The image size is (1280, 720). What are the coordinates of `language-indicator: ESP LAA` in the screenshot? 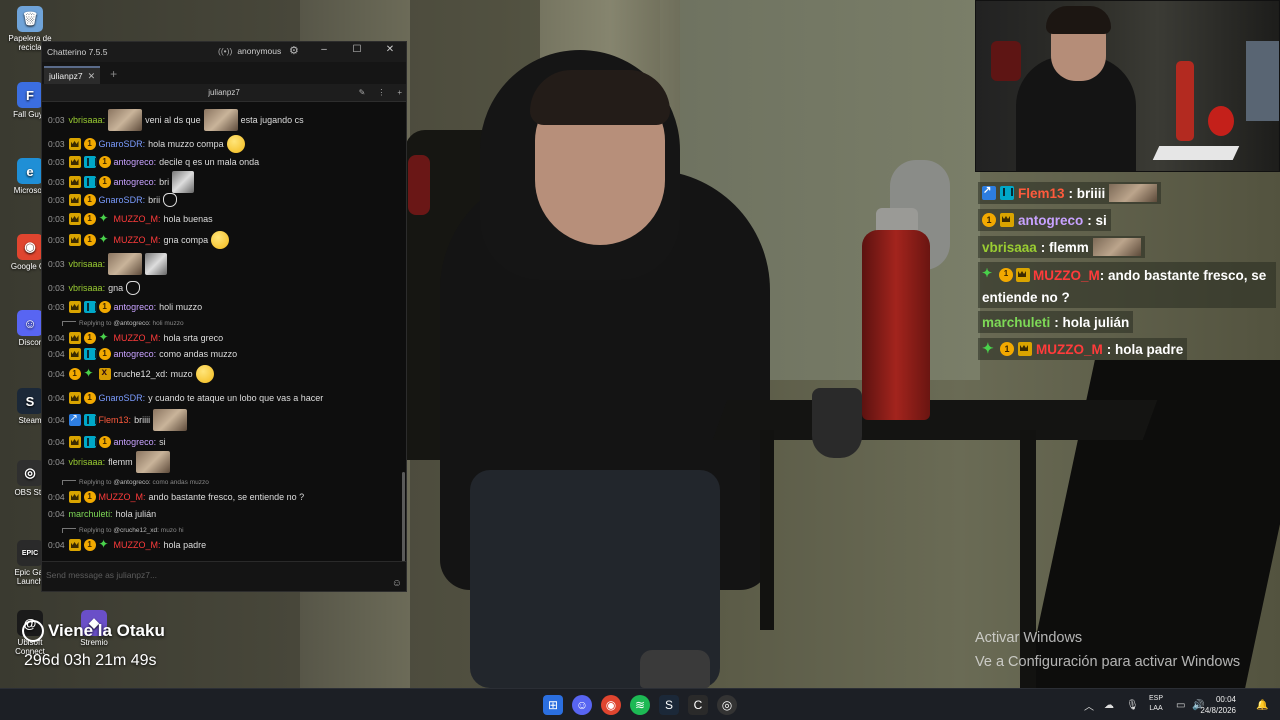 It's located at (1156, 704).